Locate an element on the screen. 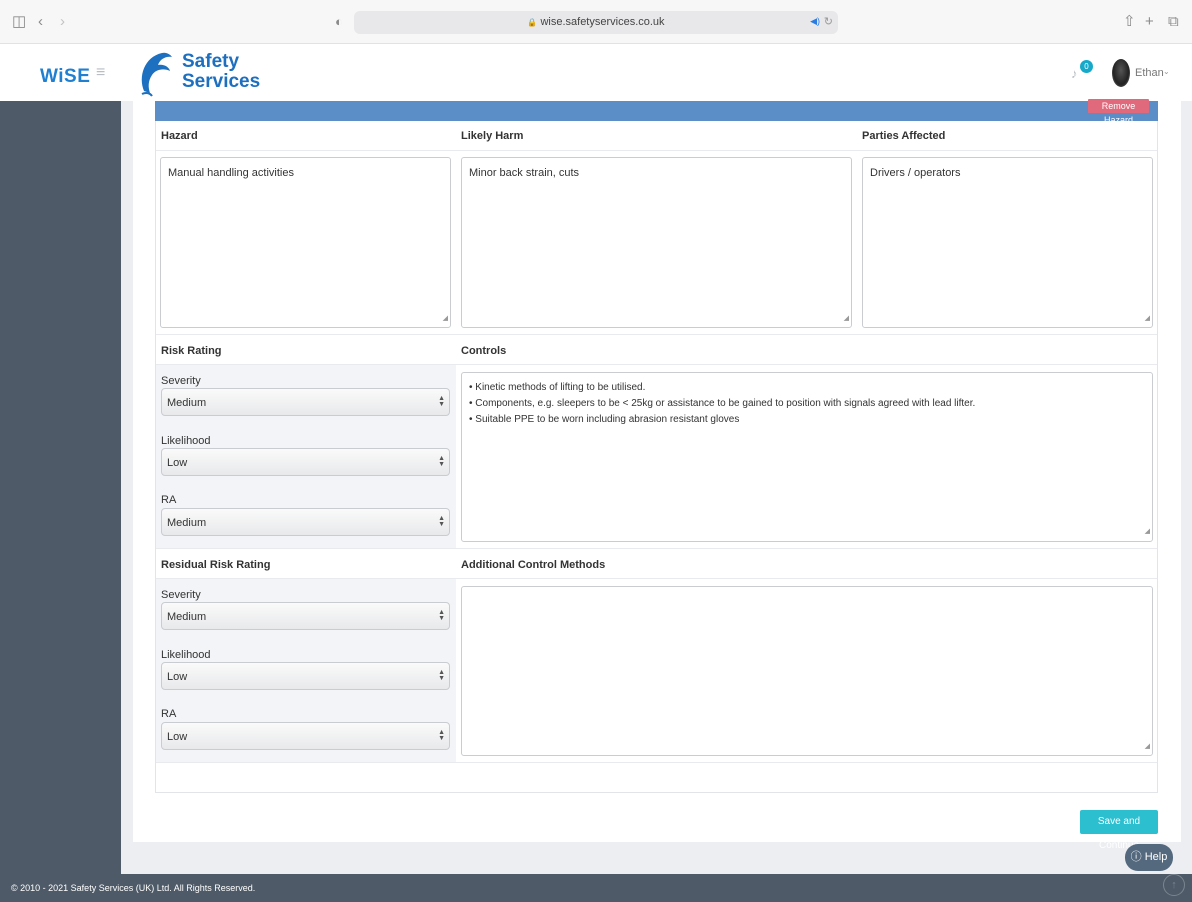 The width and height of the screenshot is (1192, 902). residual-likelihood-value: Low is located at coordinates (177, 677).